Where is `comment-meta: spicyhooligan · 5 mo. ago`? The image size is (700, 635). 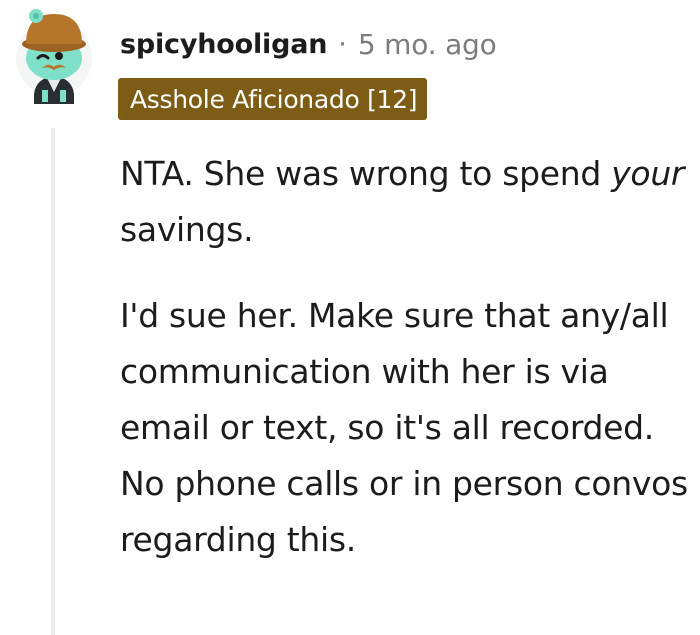
comment-meta: spicyhooligan · 5 mo. ago is located at coordinates (308, 44).